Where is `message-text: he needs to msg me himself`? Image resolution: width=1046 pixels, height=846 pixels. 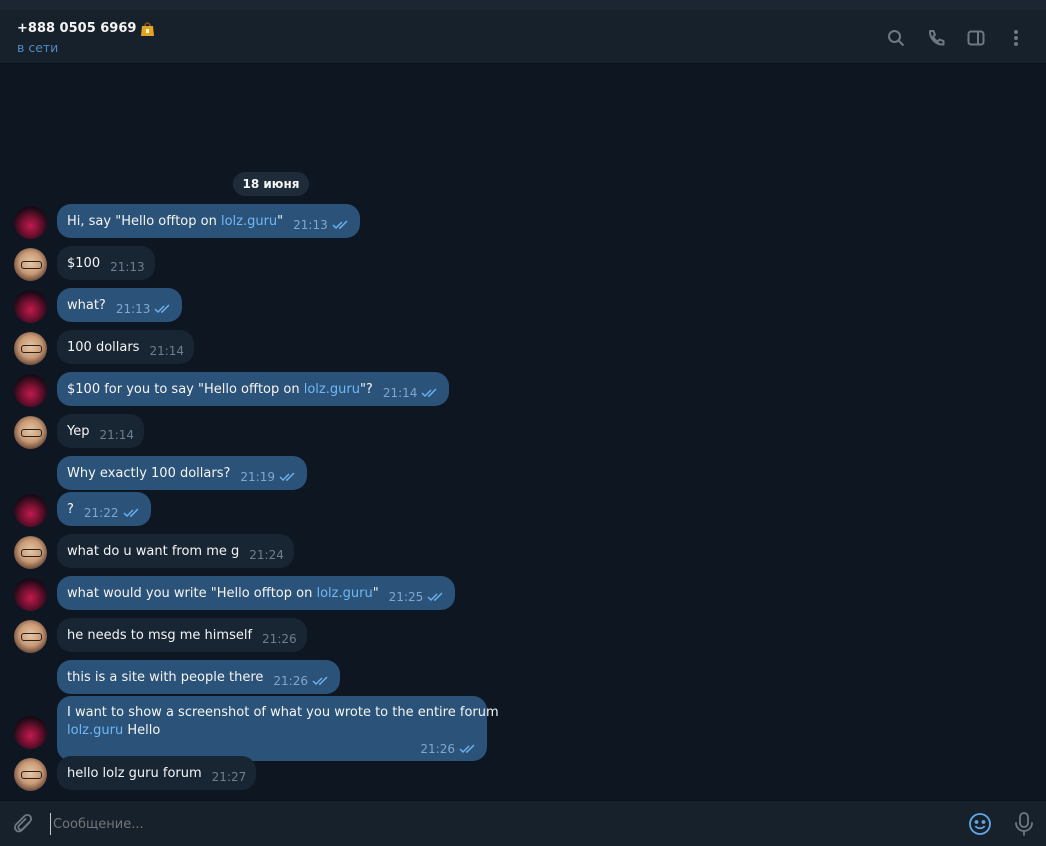
message-text: he needs to msg me himself is located at coordinates (159, 635).